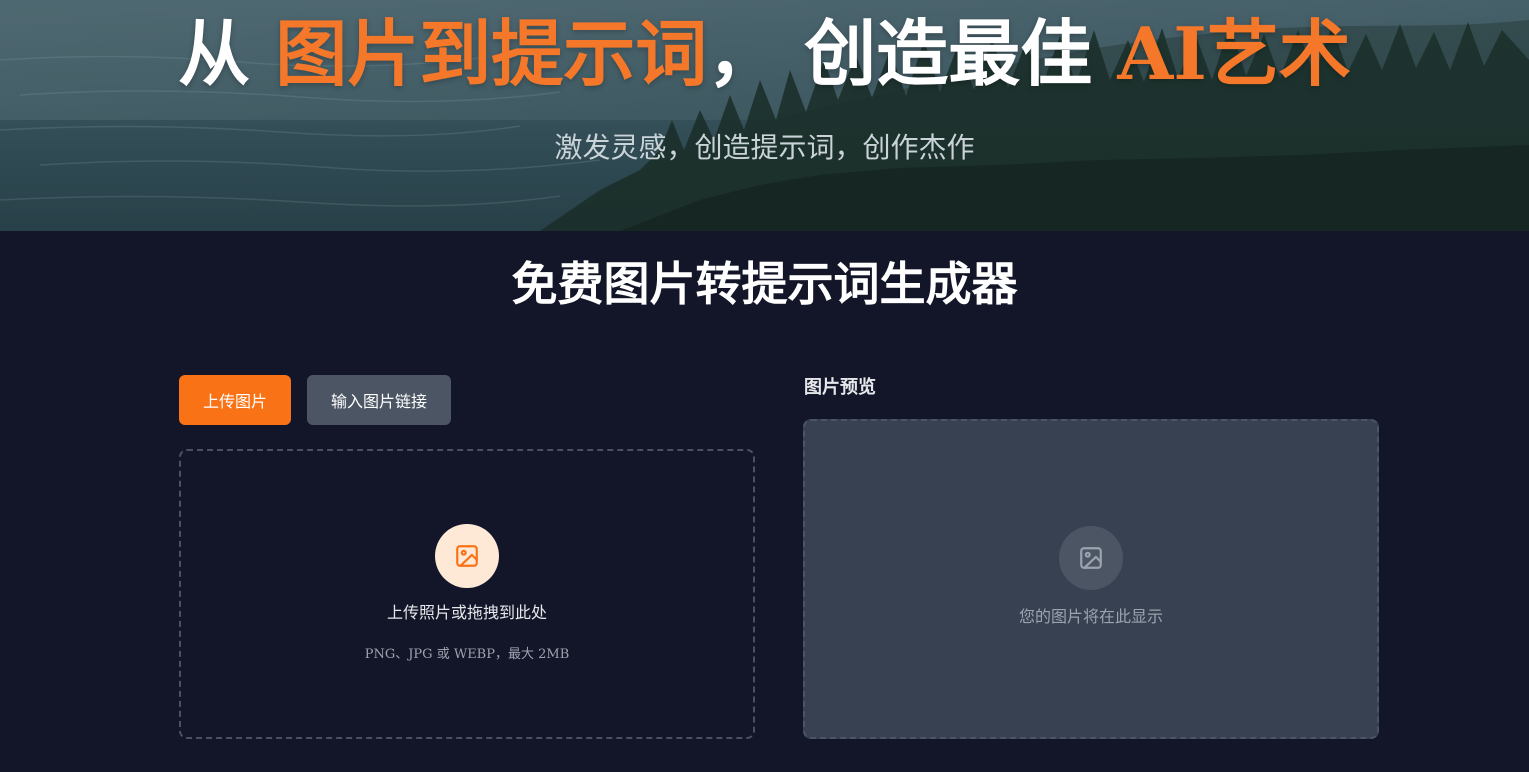  I want to click on dropzone-hint: PNG、JPG 或 WEBP，最大 2MB, so click(467, 654).